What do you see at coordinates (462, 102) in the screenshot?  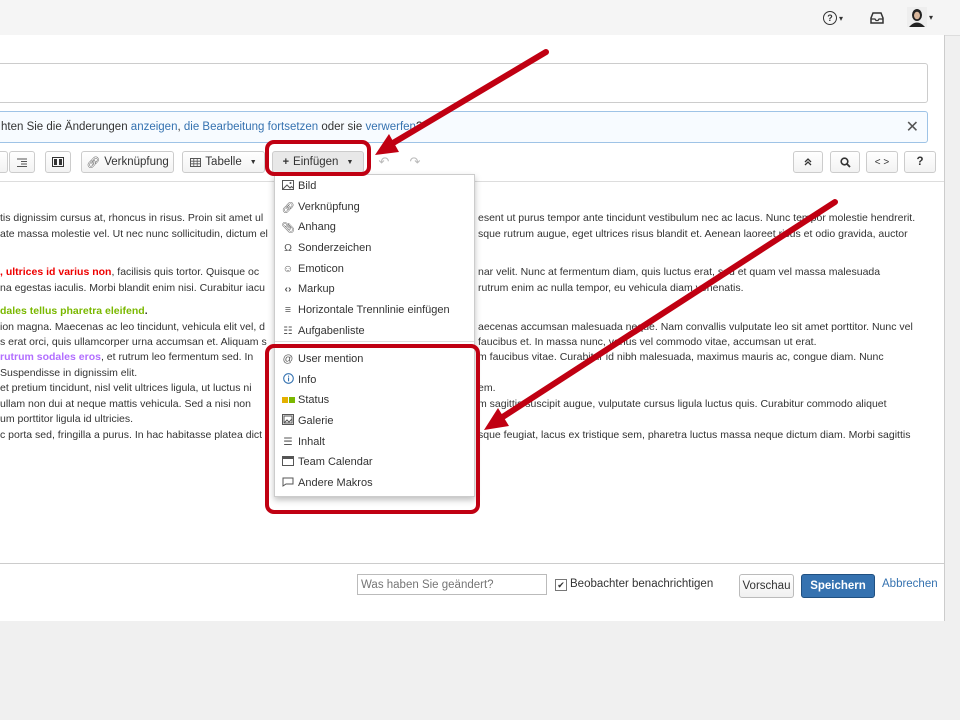 I see `annotation-arrow-top` at bounding box center [462, 102].